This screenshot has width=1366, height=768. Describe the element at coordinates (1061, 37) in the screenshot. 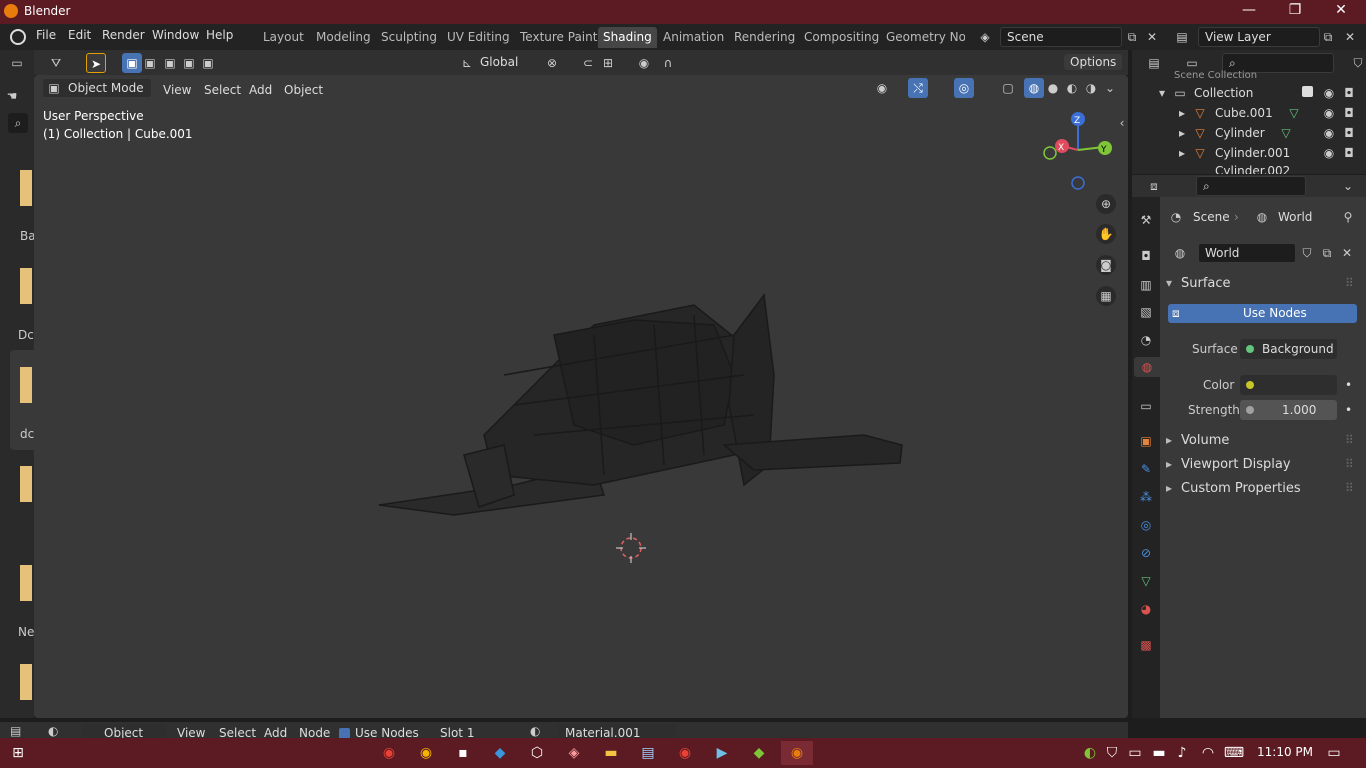

I see `scene-name-field: Scene` at that location.